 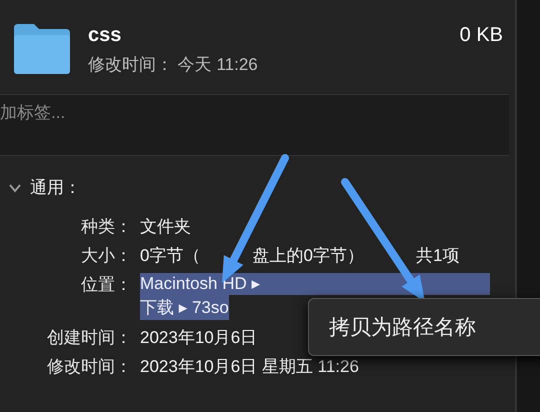 What do you see at coordinates (15, 187) in the screenshot?
I see `chevron-icon` at bounding box center [15, 187].